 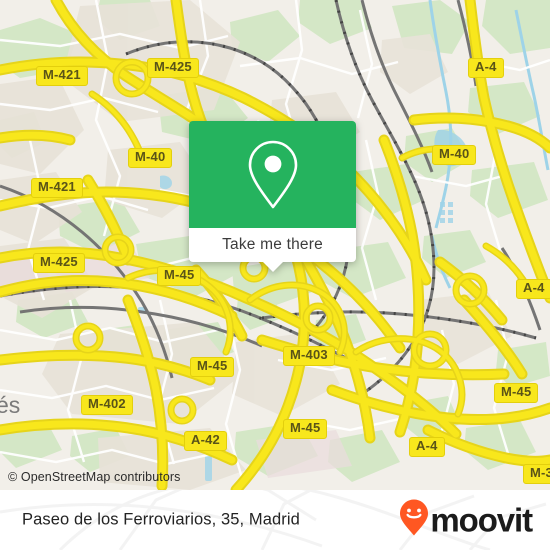 I want to click on moovit-wordmark: moovit, so click(x=481, y=520).